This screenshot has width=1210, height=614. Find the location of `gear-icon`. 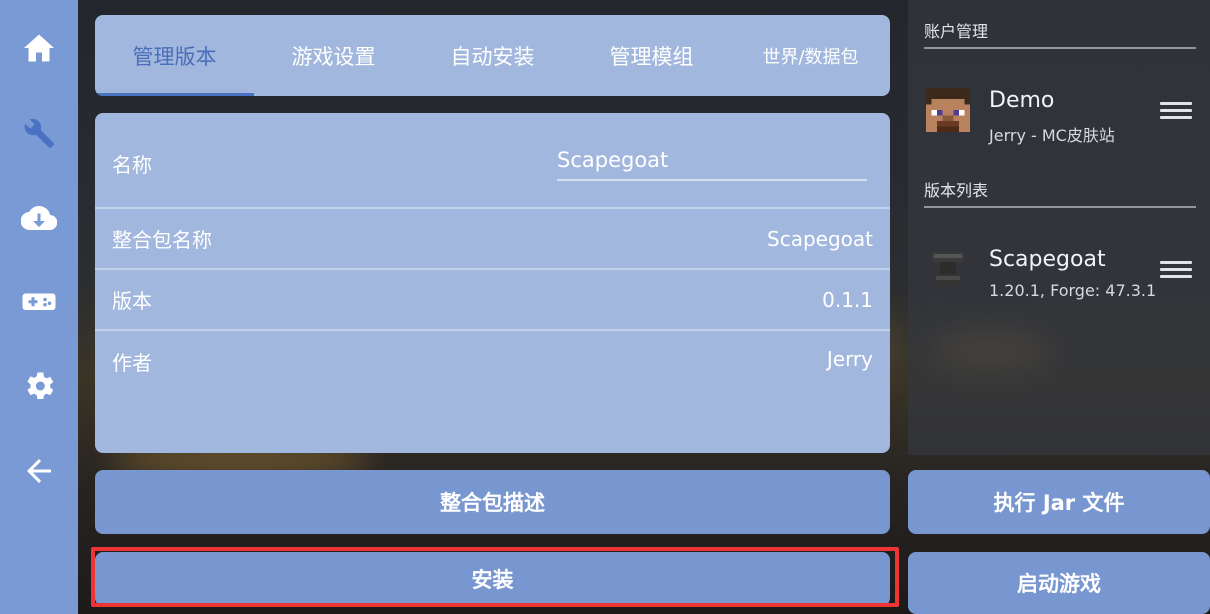

gear-icon is located at coordinates (40, 386).